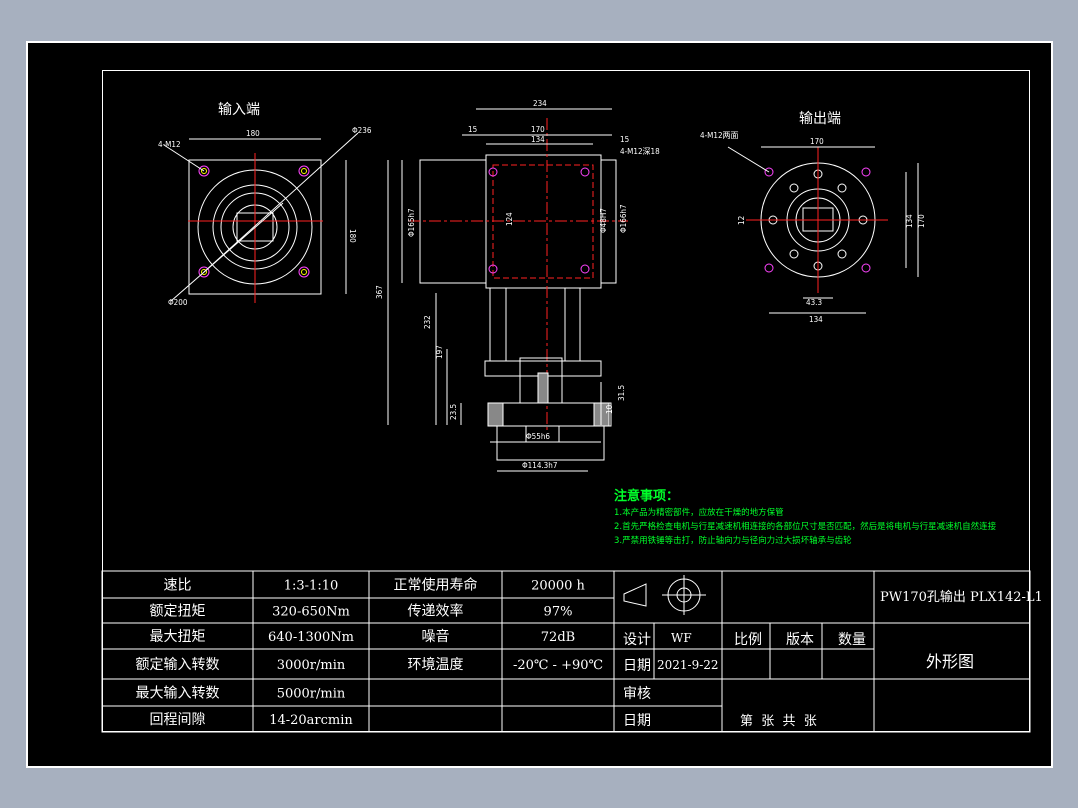 The image size is (1078, 808). I want to click on date-label: 日期, so click(637, 666).